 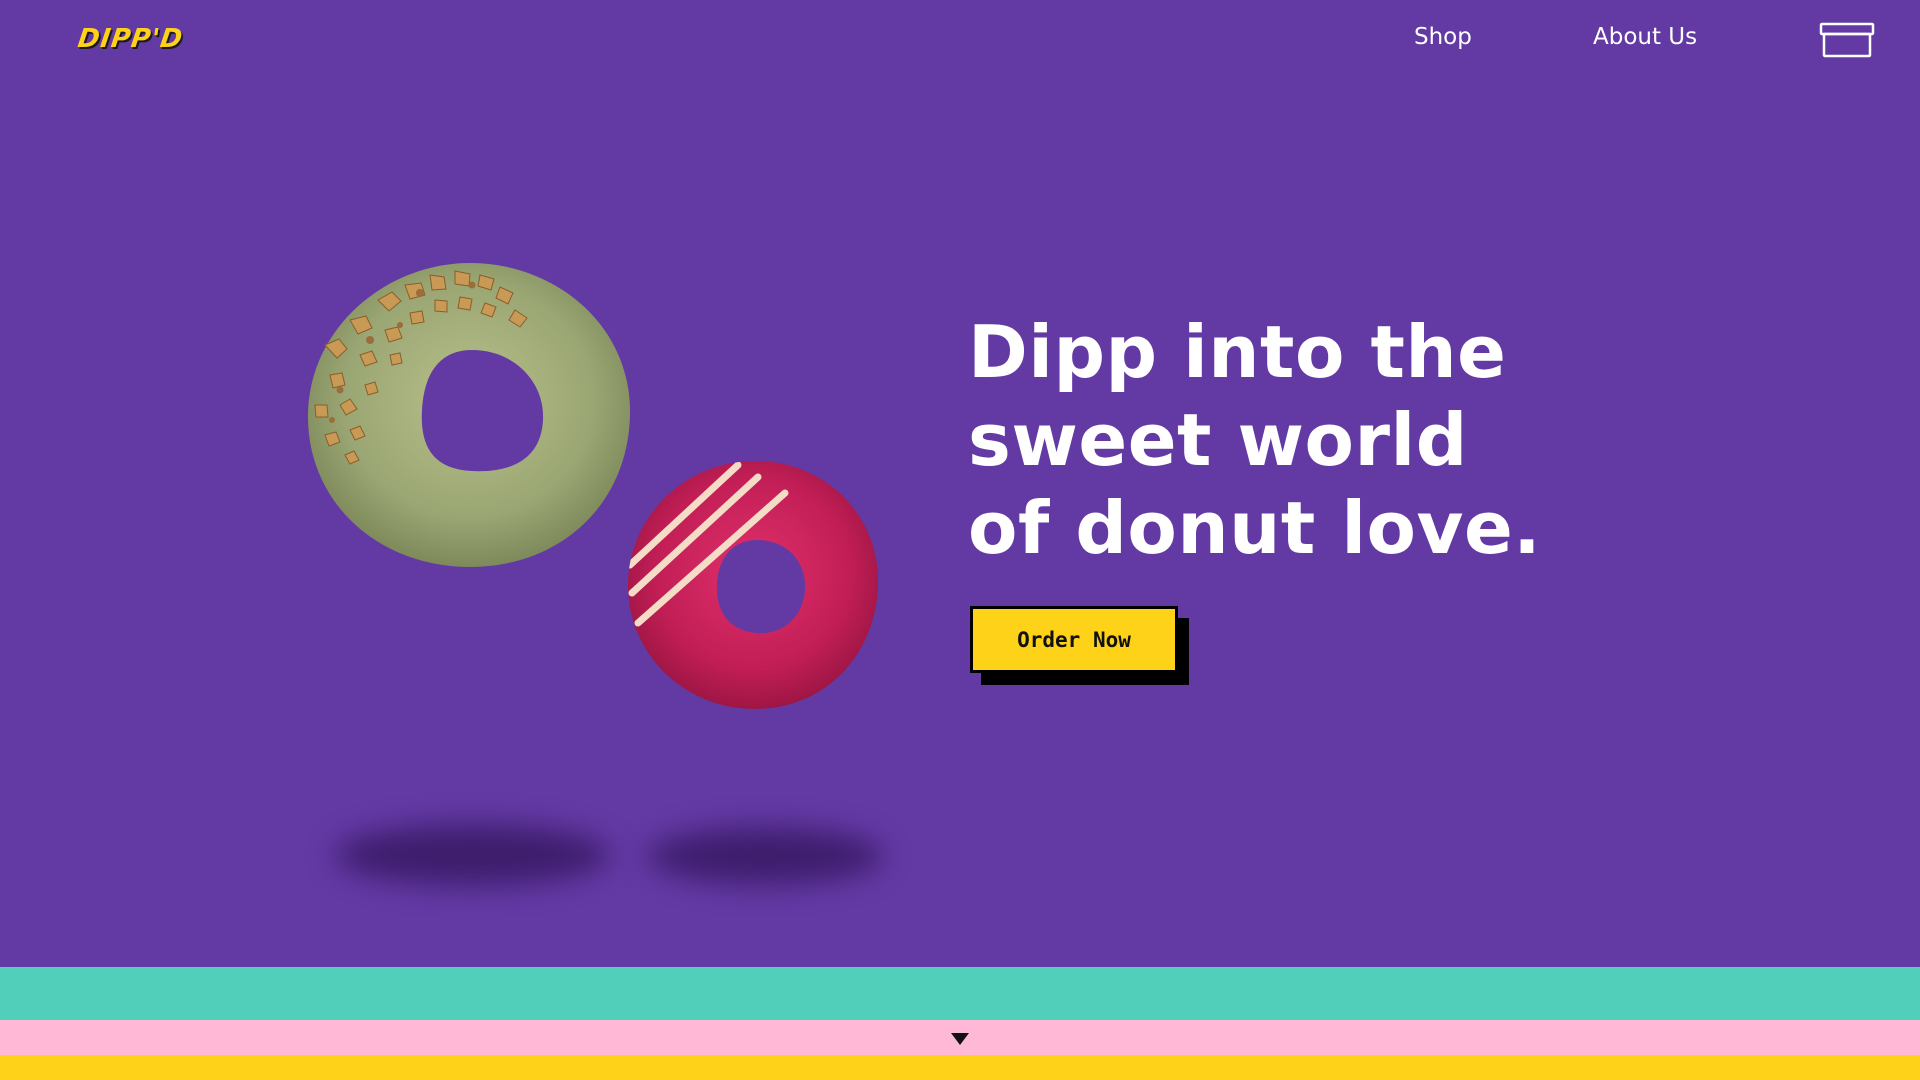 What do you see at coordinates (960, 993) in the screenshot?
I see `teal-stripe` at bounding box center [960, 993].